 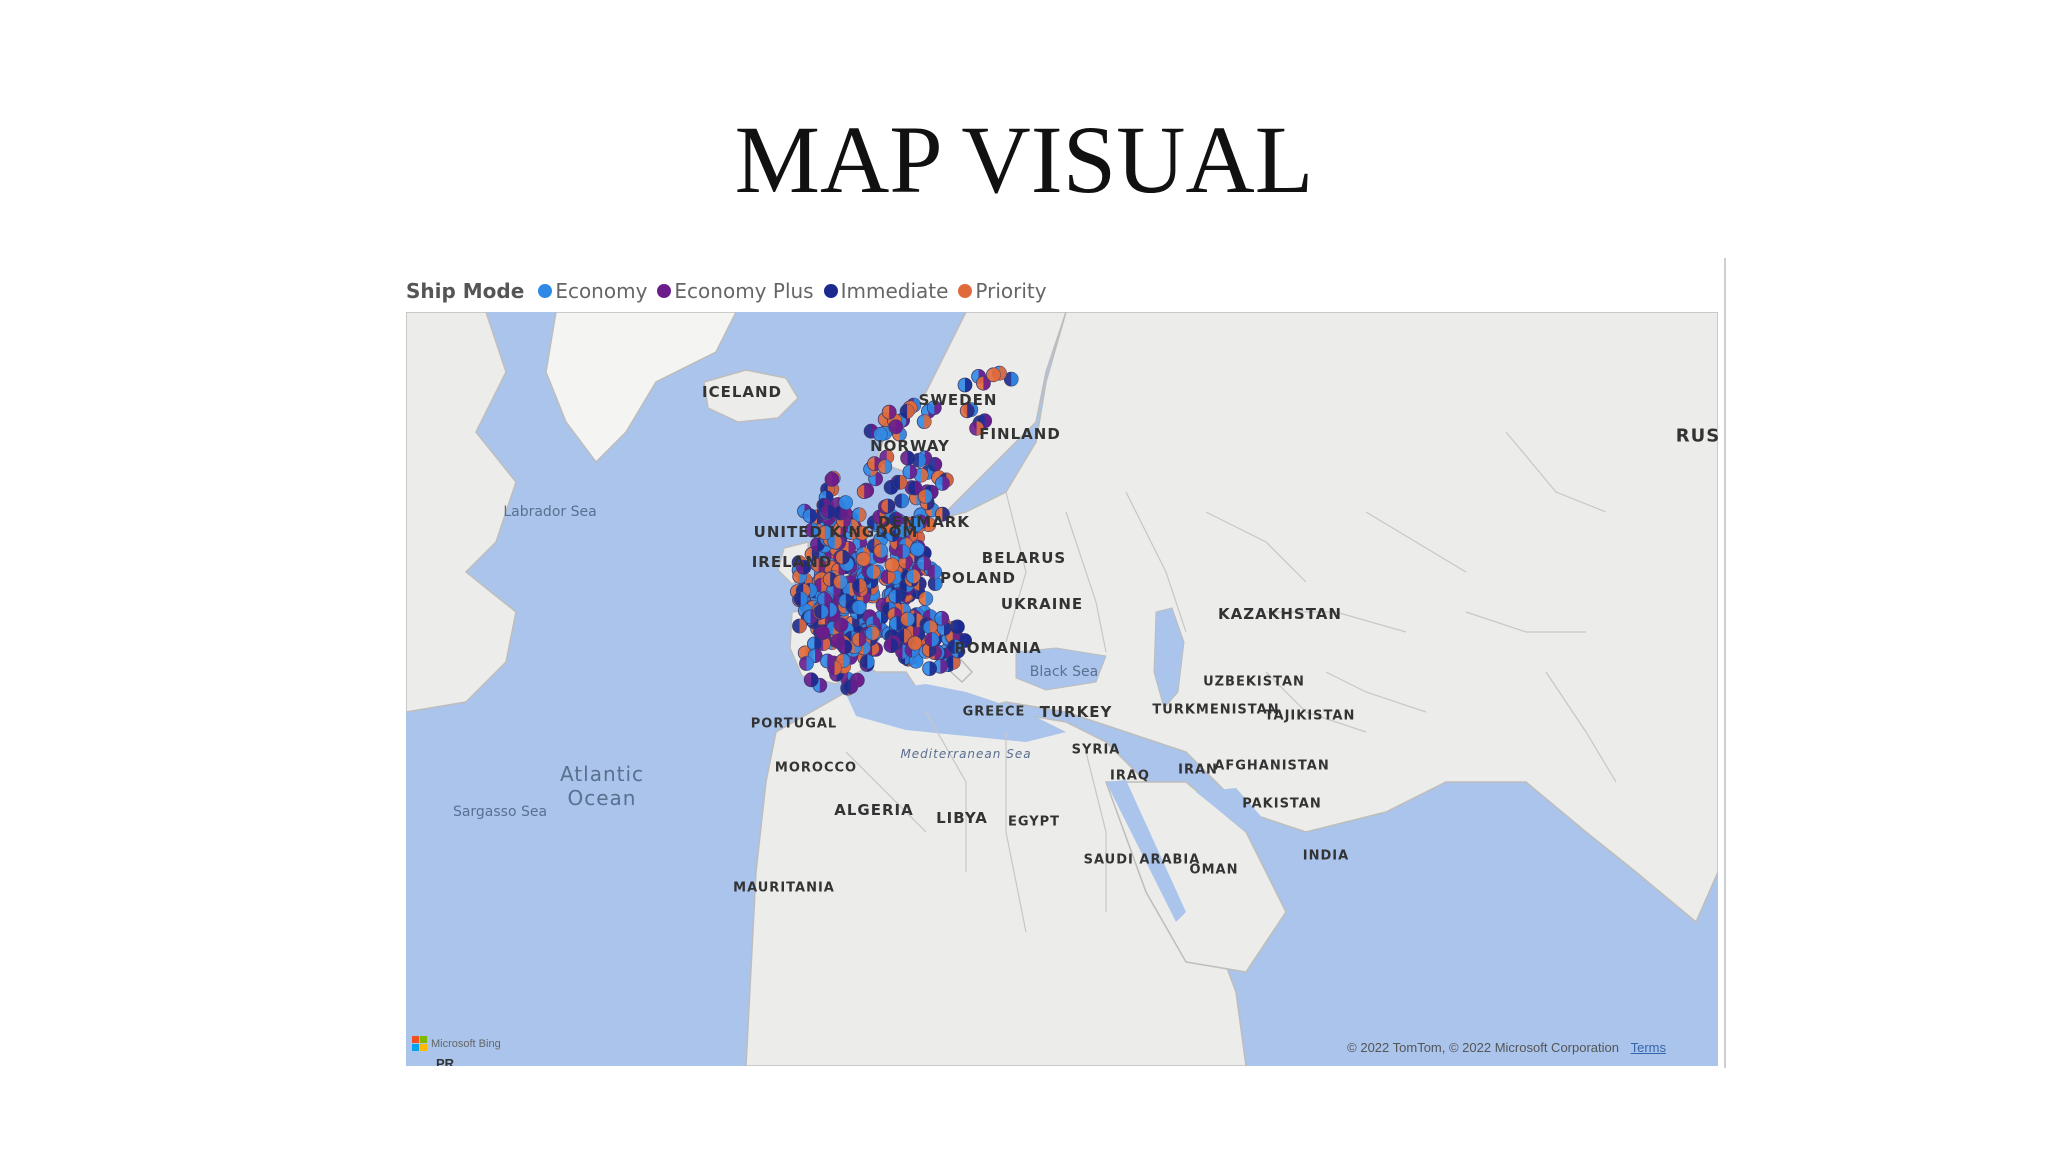 What do you see at coordinates (1020, 434) in the screenshot?
I see `label-finland: FINLAND` at bounding box center [1020, 434].